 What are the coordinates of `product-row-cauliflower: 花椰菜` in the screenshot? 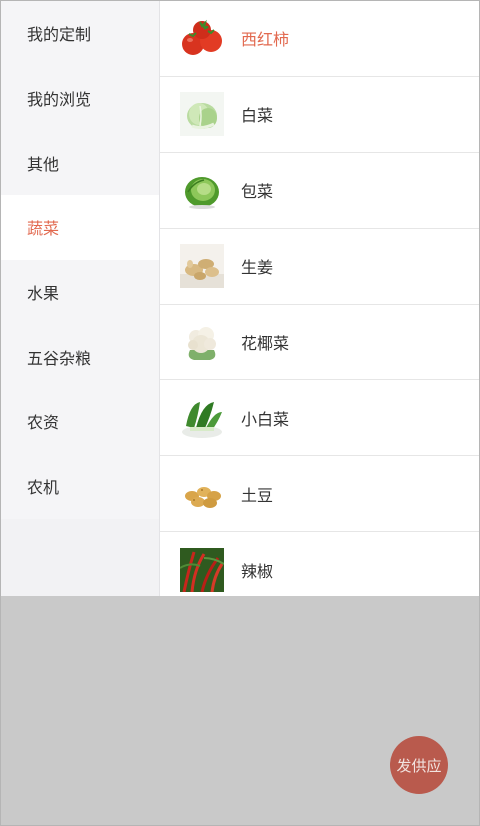 It's located at (319, 343).